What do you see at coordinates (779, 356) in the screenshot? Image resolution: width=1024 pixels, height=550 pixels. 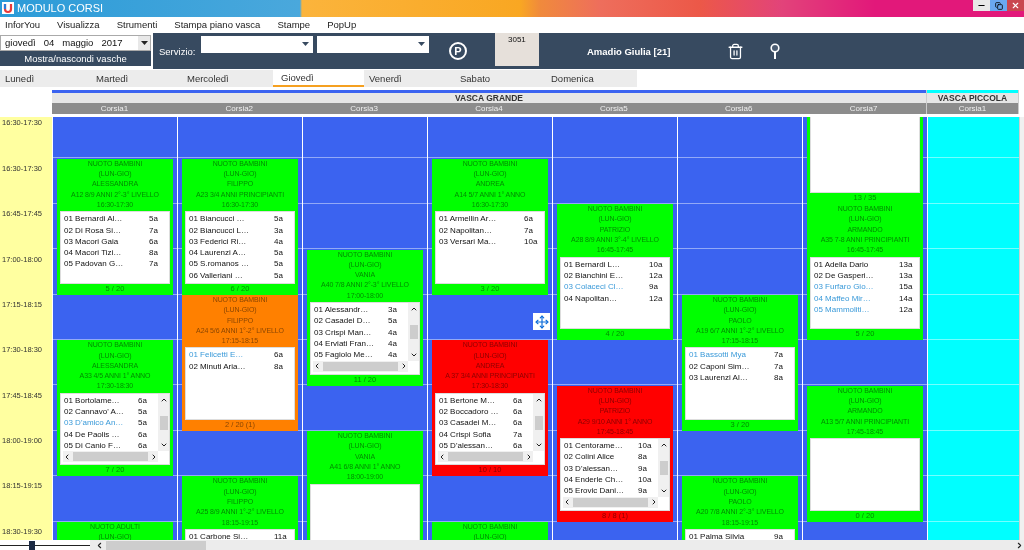 I see `student-age: 7a` at bounding box center [779, 356].